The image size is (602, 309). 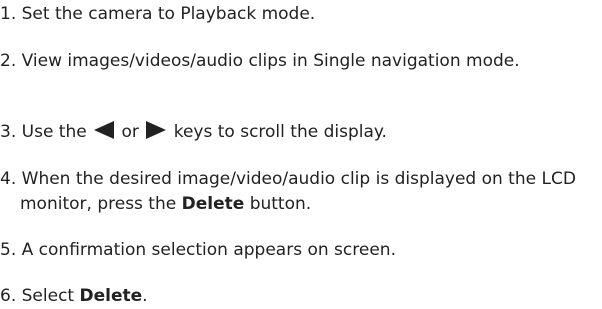 What do you see at coordinates (145, 296) in the screenshot?
I see `step-text-after: .` at bounding box center [145, 296].